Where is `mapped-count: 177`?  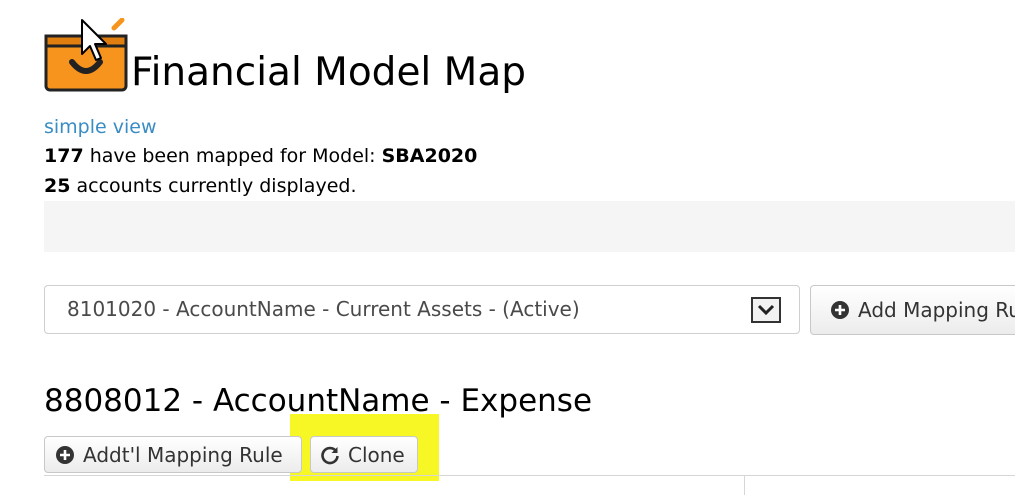 mapped-count: 177 is located at coordinates (64, 156).